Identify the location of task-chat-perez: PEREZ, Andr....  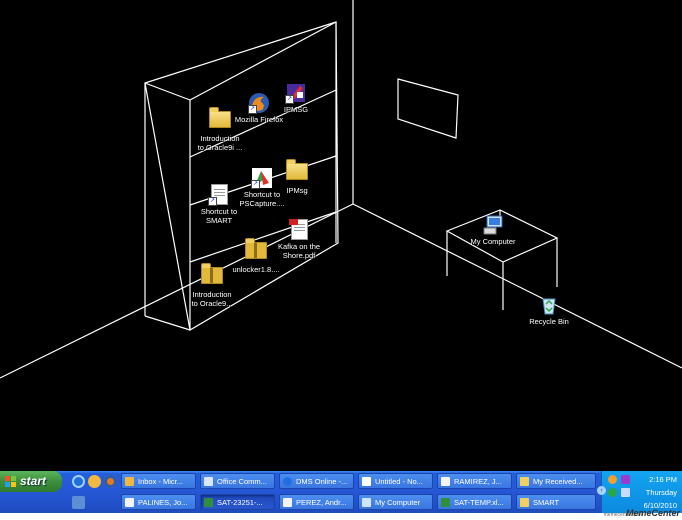
(316, 502).